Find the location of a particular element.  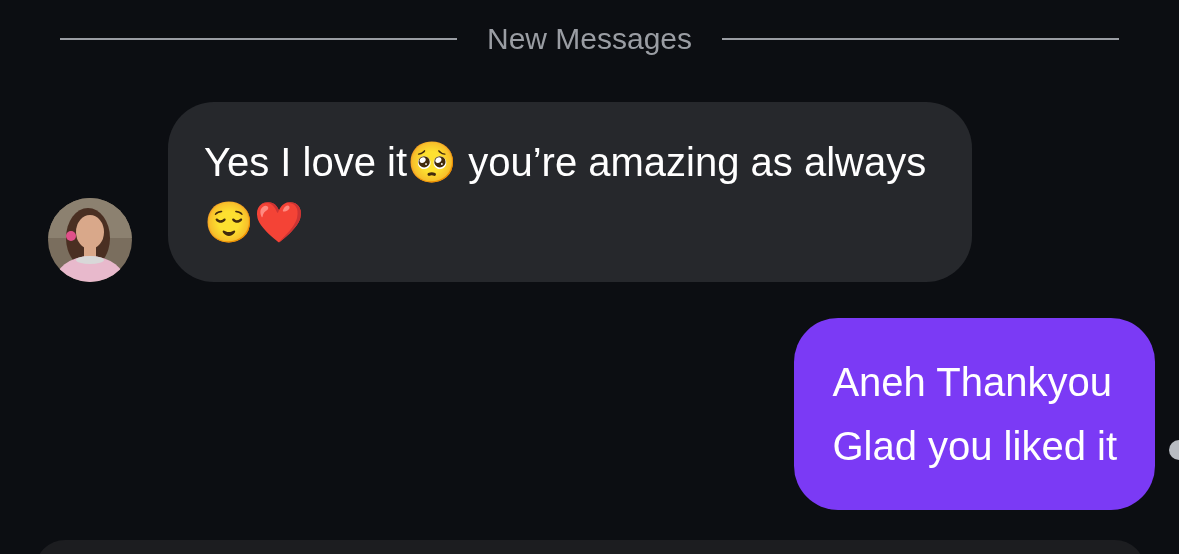

message-bubble: Aneh Thankyou Glad you liked it is located at coordinates (974, 414).